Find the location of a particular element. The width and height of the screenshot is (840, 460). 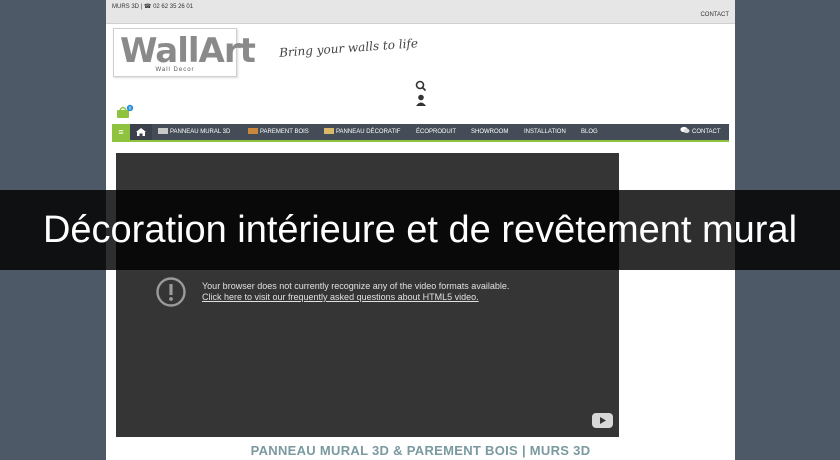

home-button is located at coordinates (141, 132).